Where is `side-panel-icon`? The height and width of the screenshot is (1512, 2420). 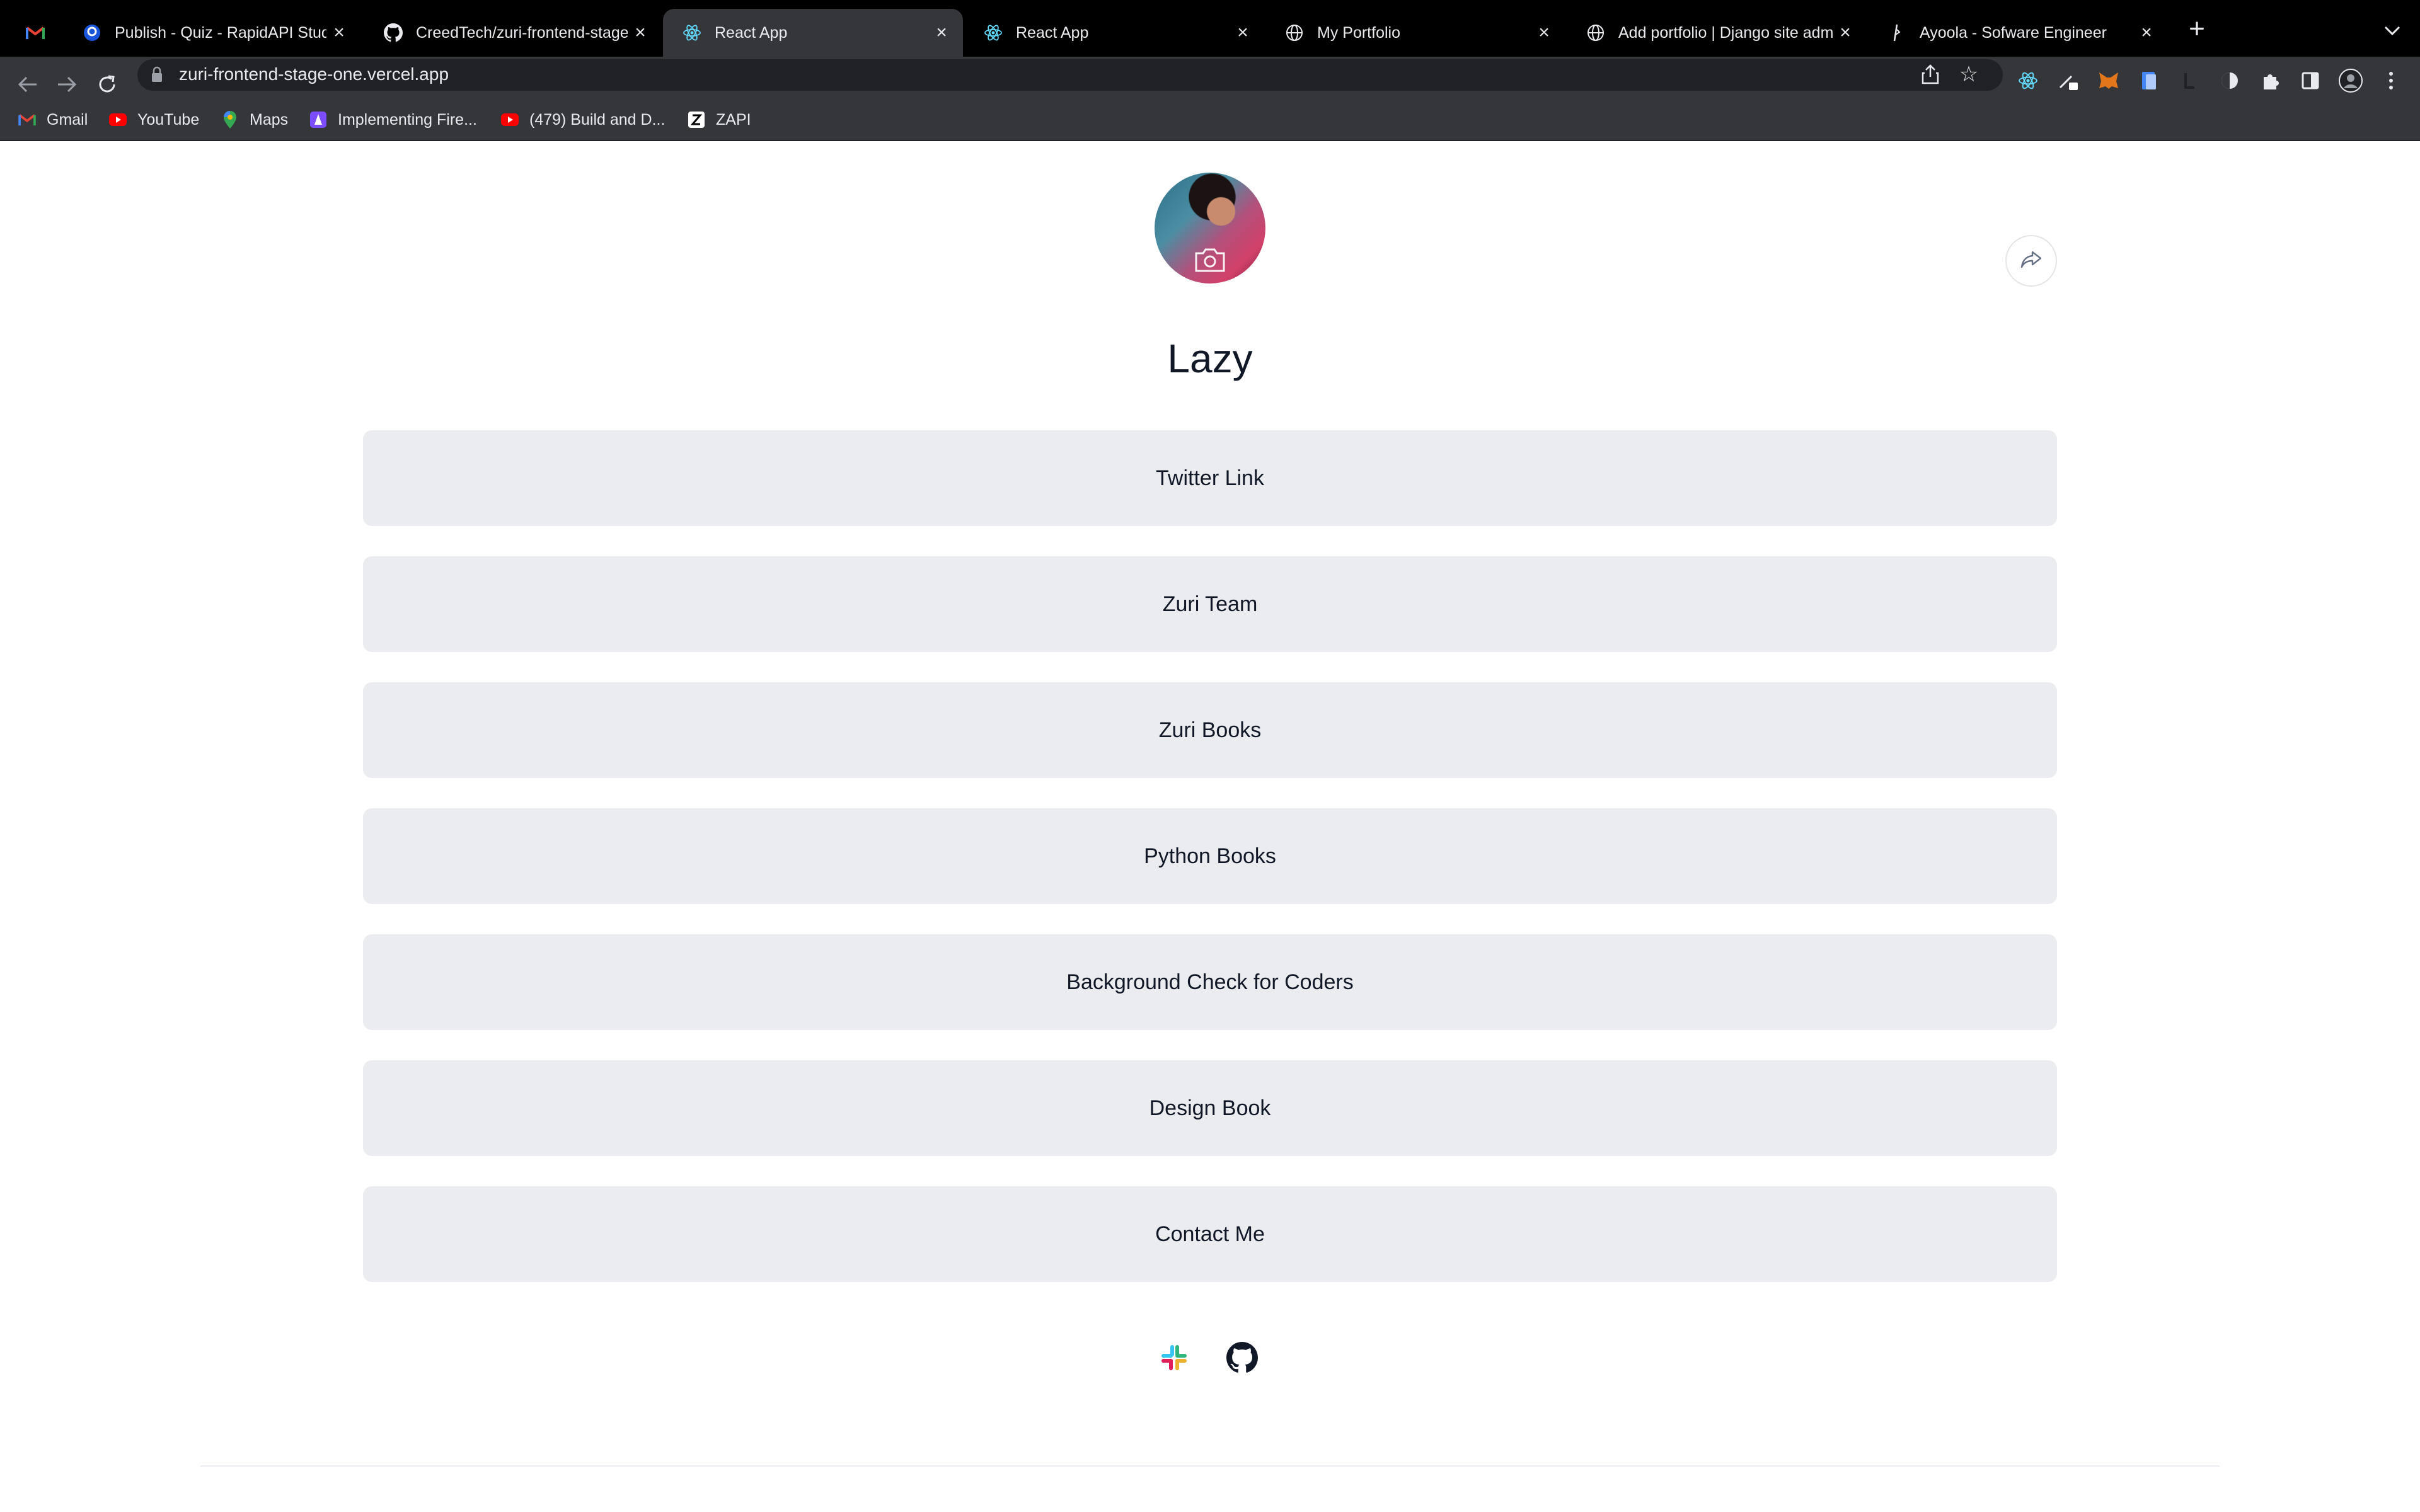
side-panel-icon is located at coordinates (2311, 80).